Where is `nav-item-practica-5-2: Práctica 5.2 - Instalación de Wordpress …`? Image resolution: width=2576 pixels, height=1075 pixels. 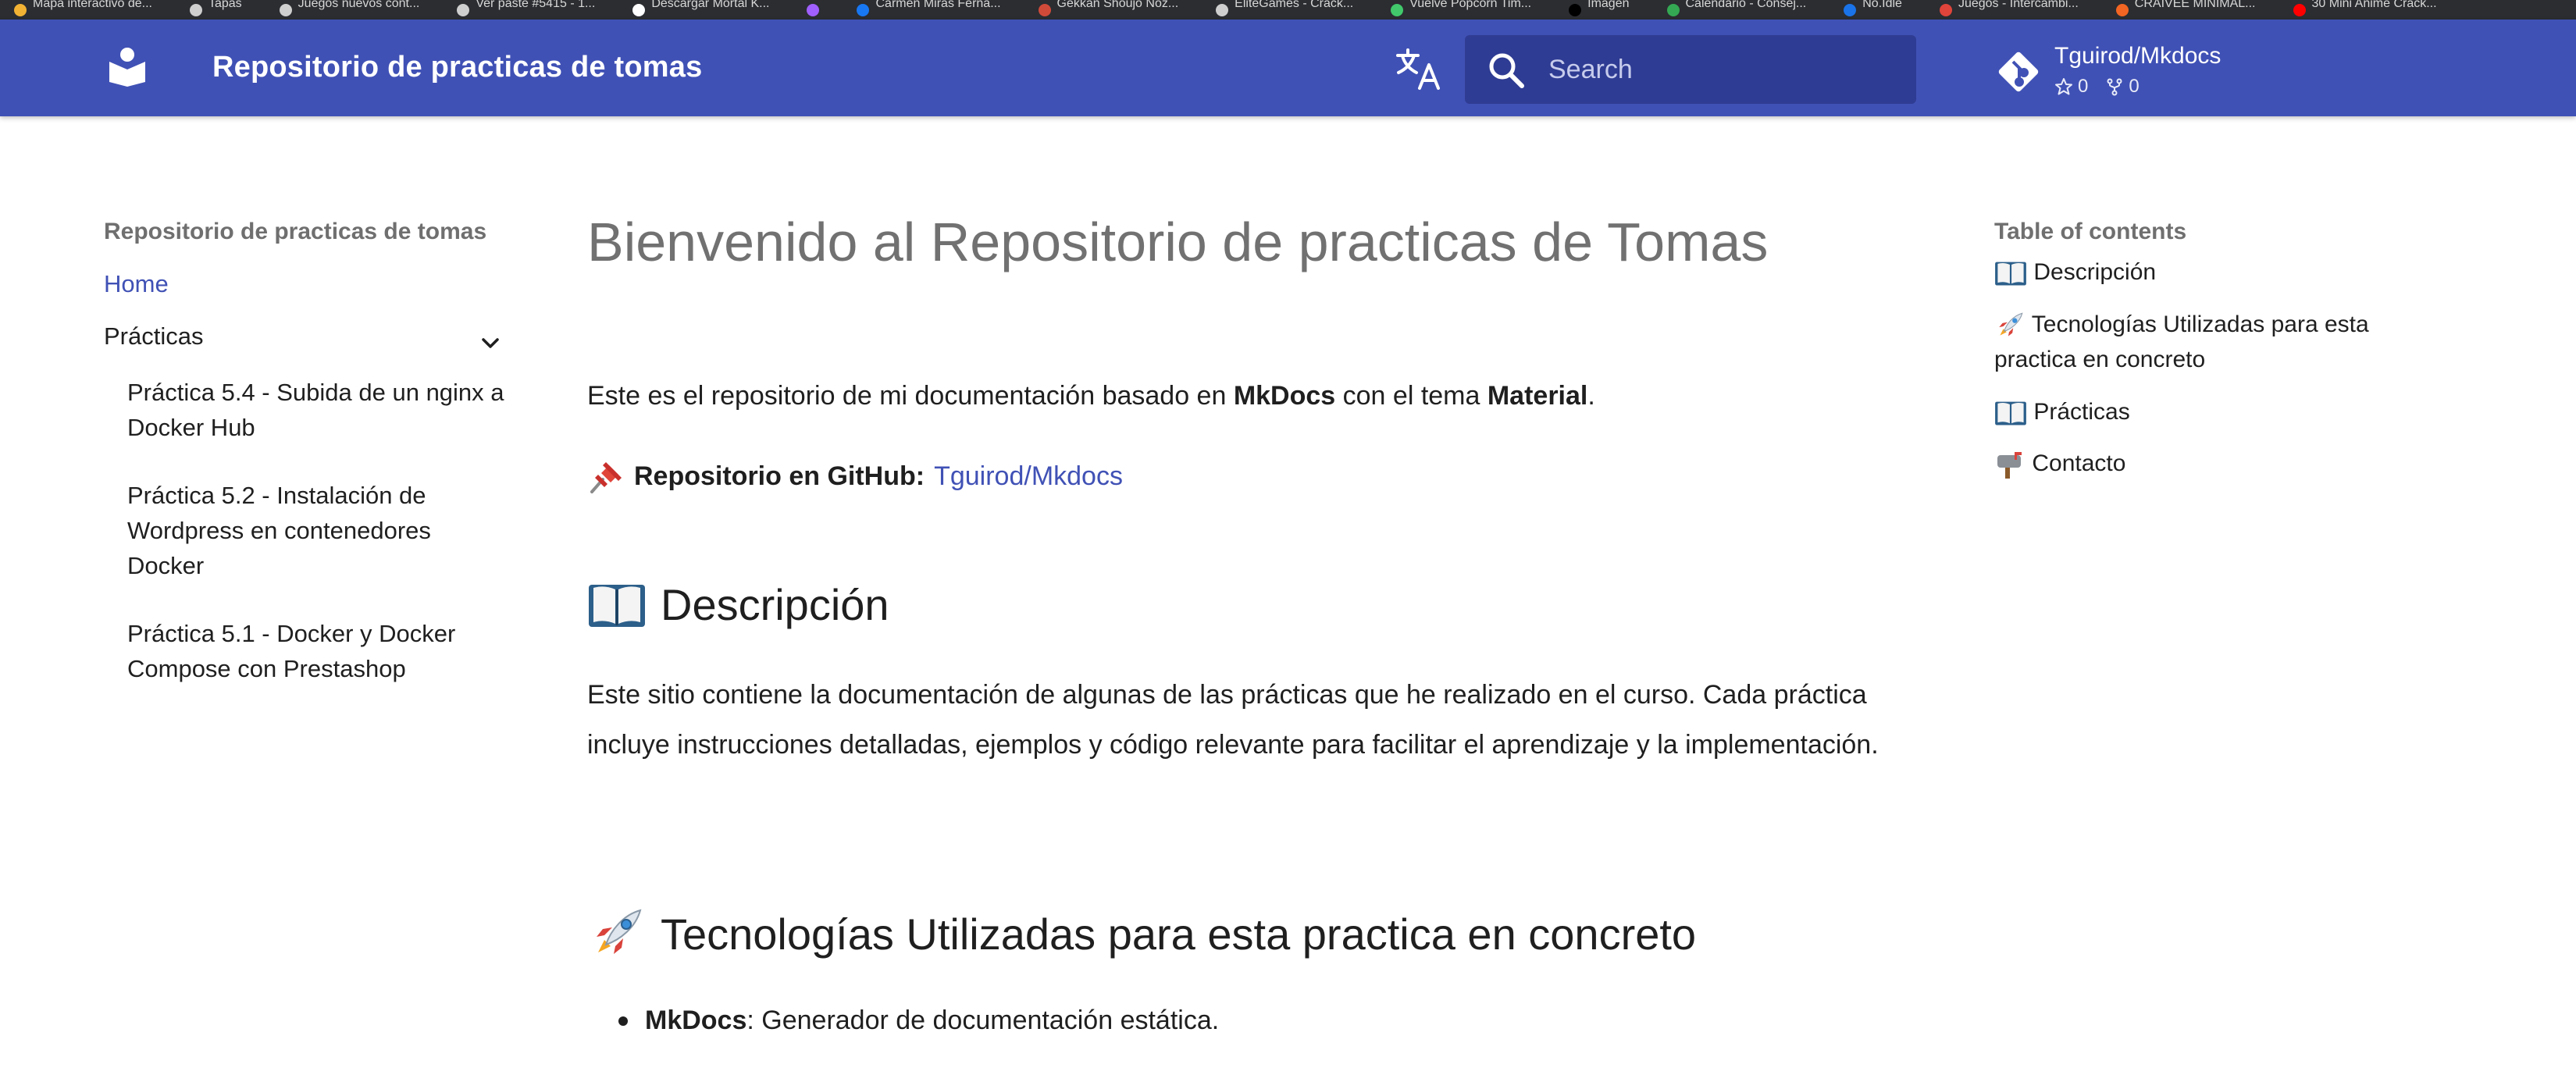 nav-item-practica-5-2: Práctica 5.2 - Instalación de Wordpress … is located at coordinates (319, 531).